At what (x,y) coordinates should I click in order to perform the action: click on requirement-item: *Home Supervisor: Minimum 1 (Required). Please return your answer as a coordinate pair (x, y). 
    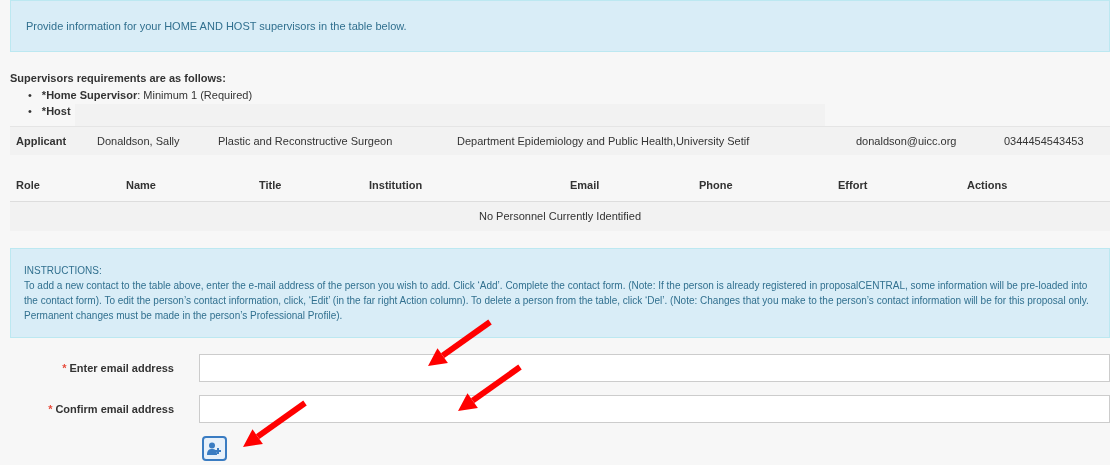
    Looking at the image, I should click on (147, 95).